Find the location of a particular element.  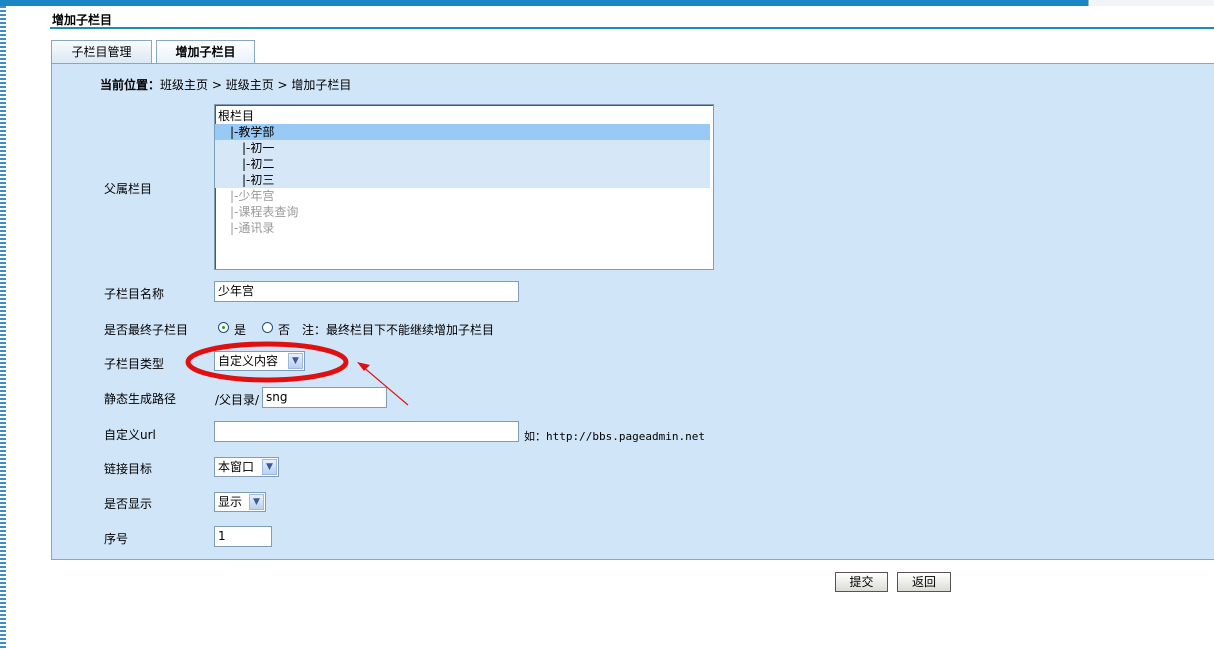

annotation-arrow-line is located at coordinates (385, 385).